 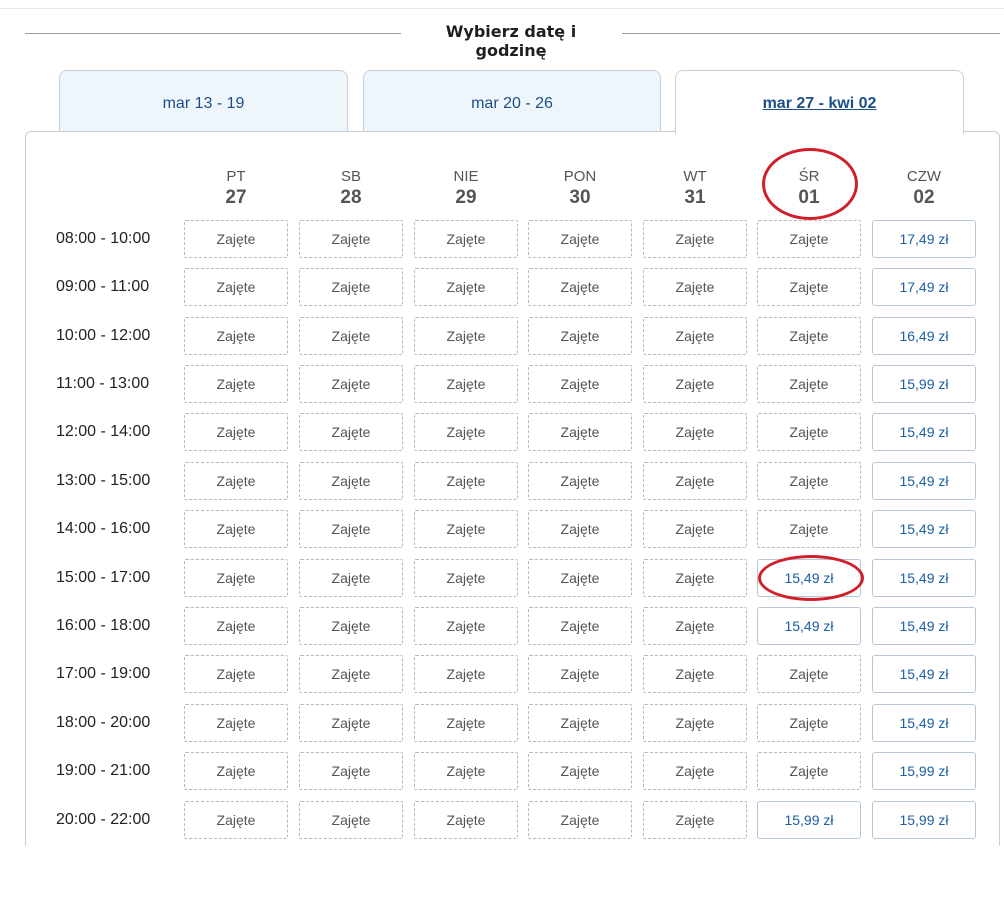 What do you see at coordinates (502, 4) in the screenshot?
I see `top-strip` at bounding box center [502, 4].